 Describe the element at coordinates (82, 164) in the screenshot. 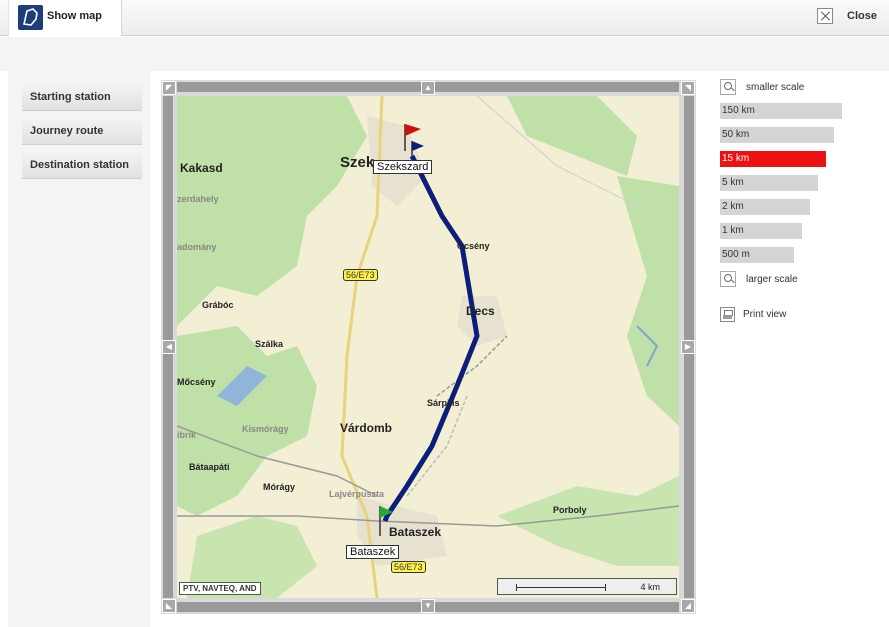

I see `nav-destination-station: Destination station` at that location.